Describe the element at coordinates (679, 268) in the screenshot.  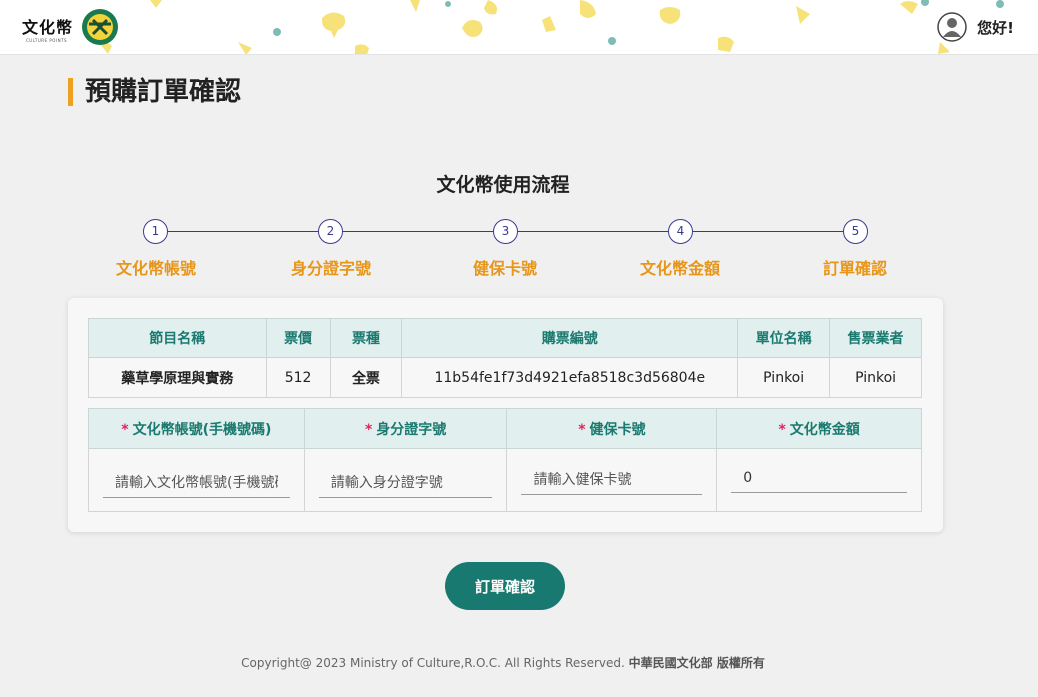
I see `step-4-label: 文化幣金額` at that location.